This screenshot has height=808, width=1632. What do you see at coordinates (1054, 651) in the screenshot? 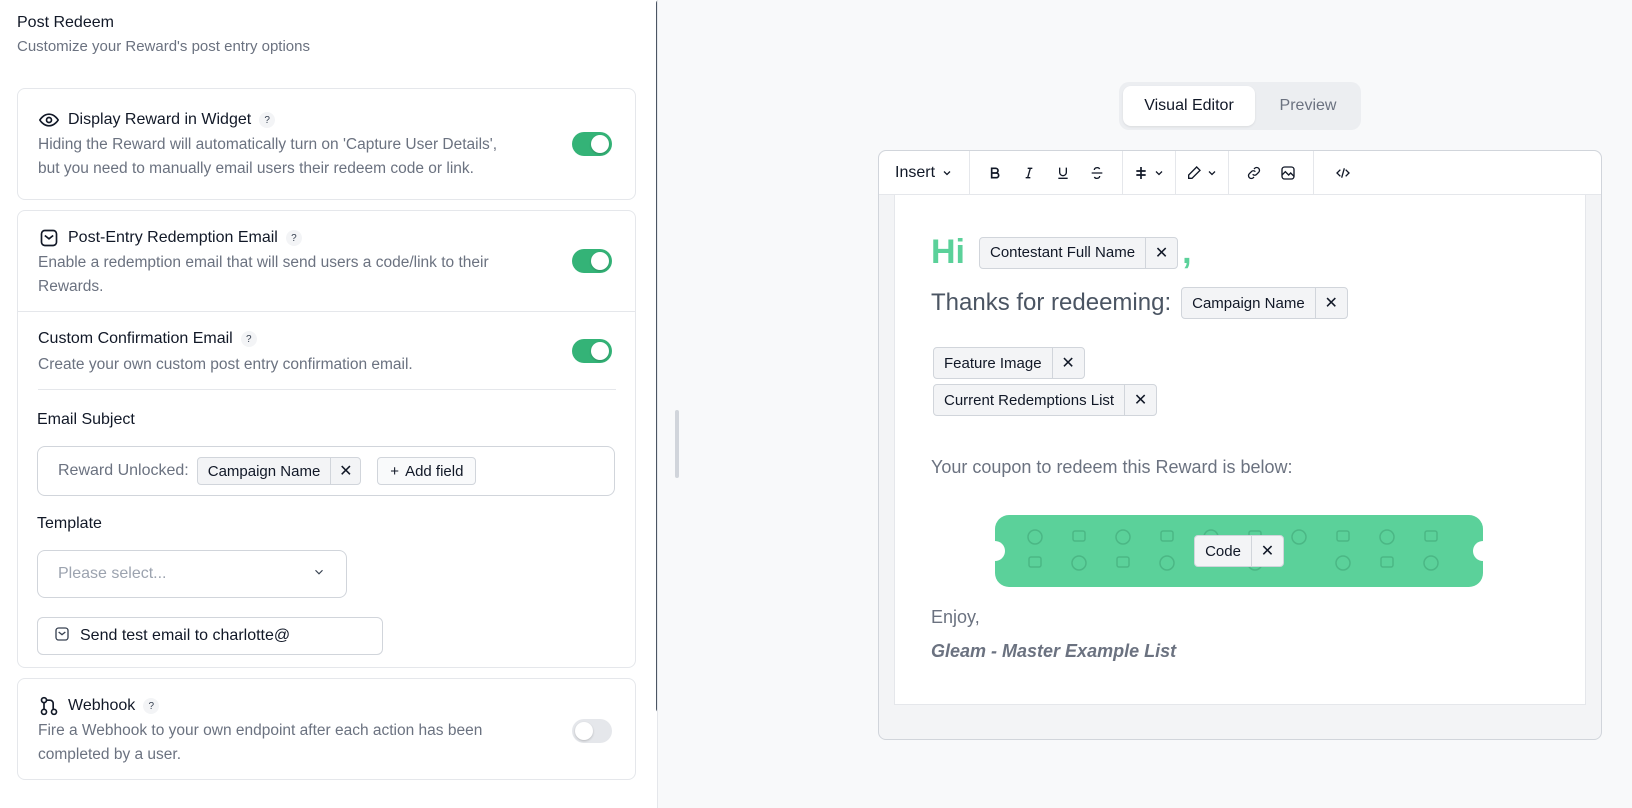
I see `signature-text: Gleam - Master Example List` at bounding box center [1054, 651].